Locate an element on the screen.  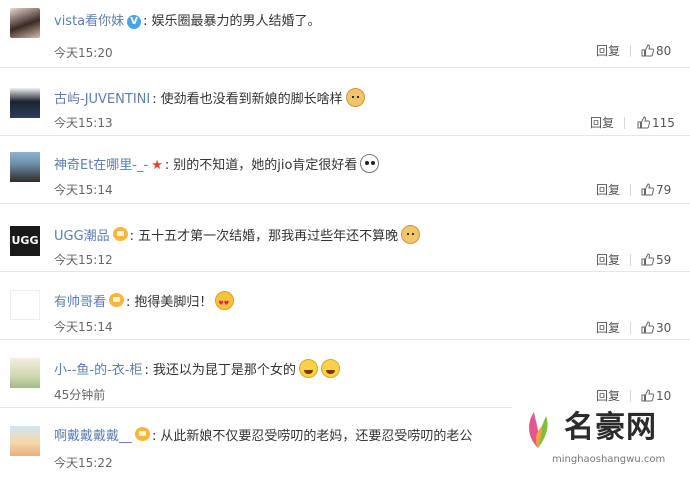
avatar-logo-text: UGG is located at coordinates (25, 240).